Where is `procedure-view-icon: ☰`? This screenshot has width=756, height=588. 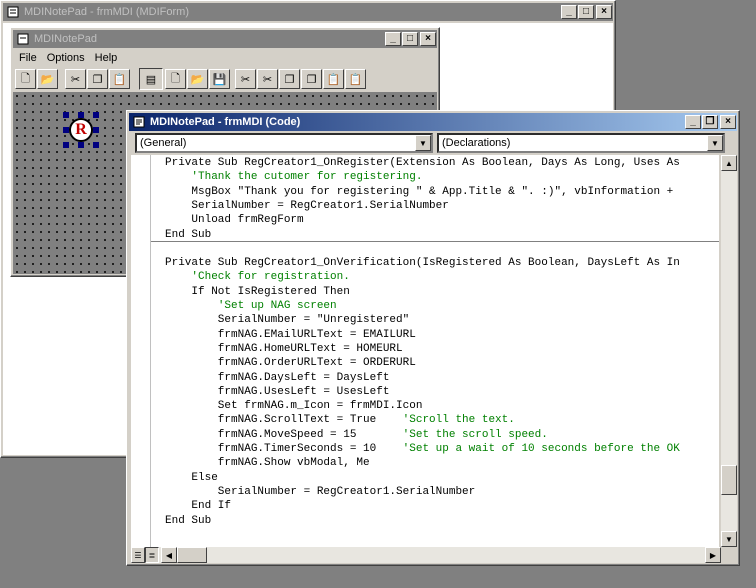 procedure-view-icon: ☰ is located at coordinates (138, 555).